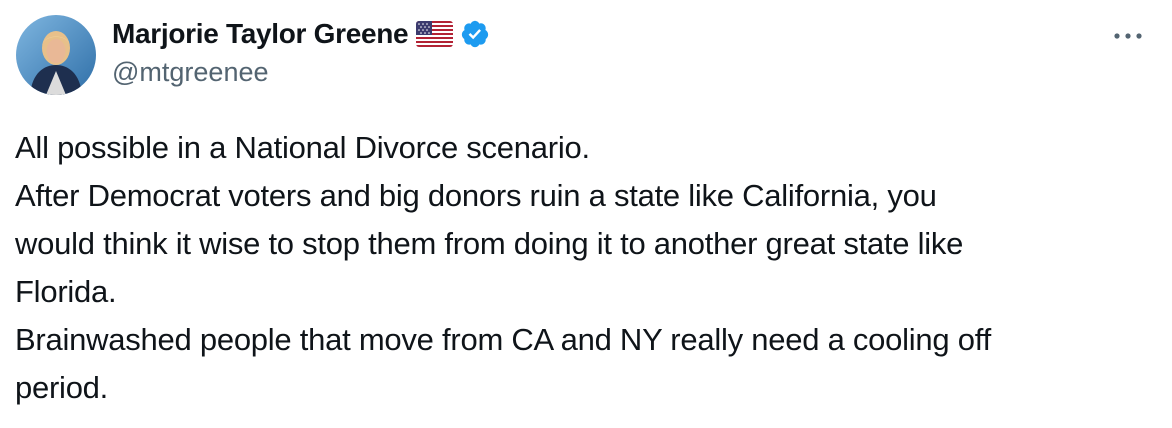 The image size is (1172, 428). What do you see at coordinates (66, 291) in the screenshot?
I see `tweet-line: Florida.` at bounding box center [66, 291].